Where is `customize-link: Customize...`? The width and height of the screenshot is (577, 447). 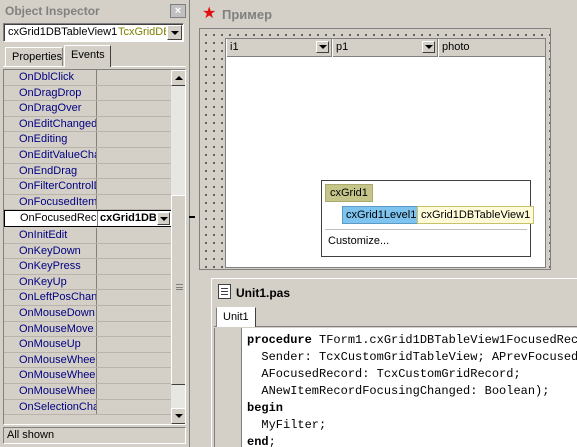
customize-link: Customize... is located at coordinates (358, 241).